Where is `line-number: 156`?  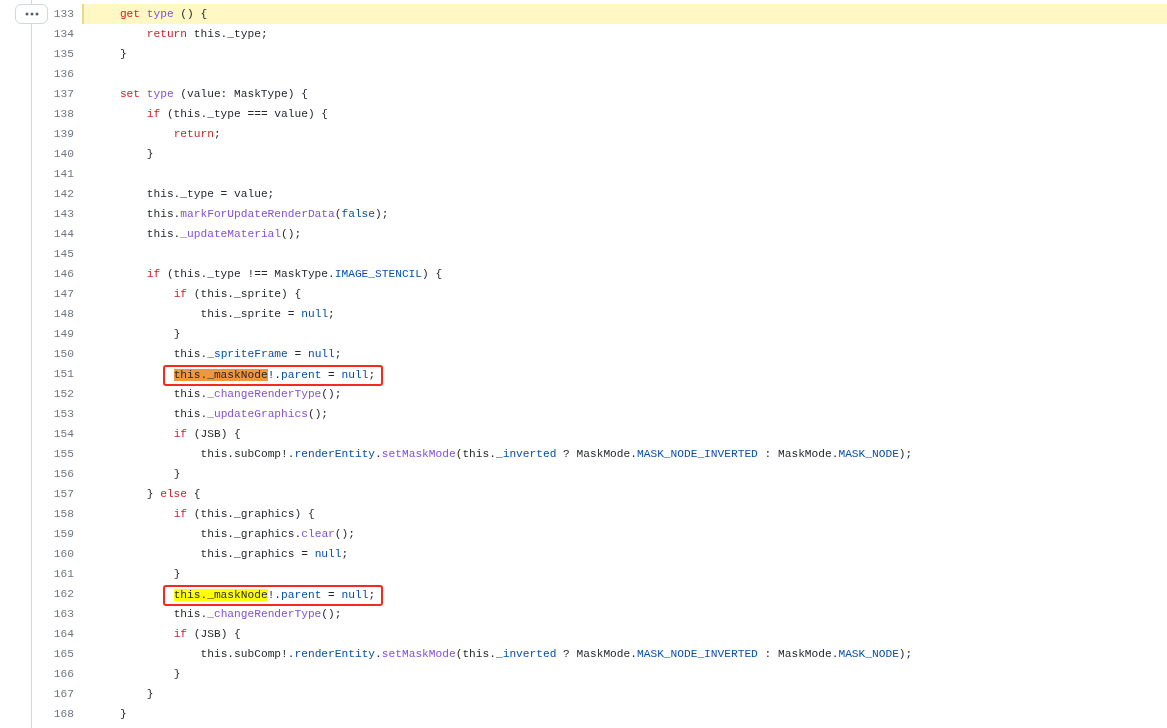 line-number: 156 is located at coordinates (63, 474).